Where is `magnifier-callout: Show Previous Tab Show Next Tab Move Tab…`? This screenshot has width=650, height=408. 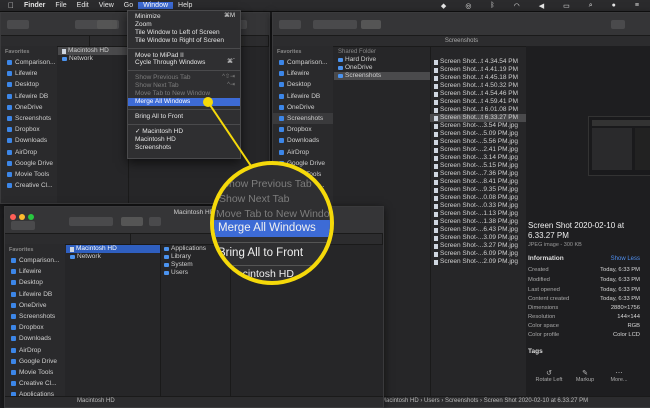
magnifier-callout: Show Previous Tab Show Next Tab Move Tab… is located at coordinates (272, 223).